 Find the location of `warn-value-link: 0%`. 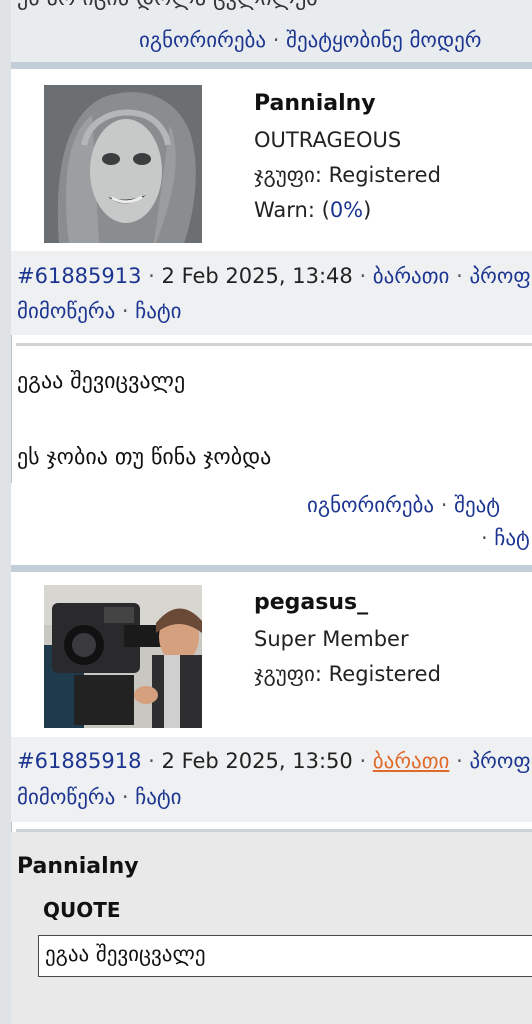

warn-value-link: 0% is located at coordinates (346, 210).